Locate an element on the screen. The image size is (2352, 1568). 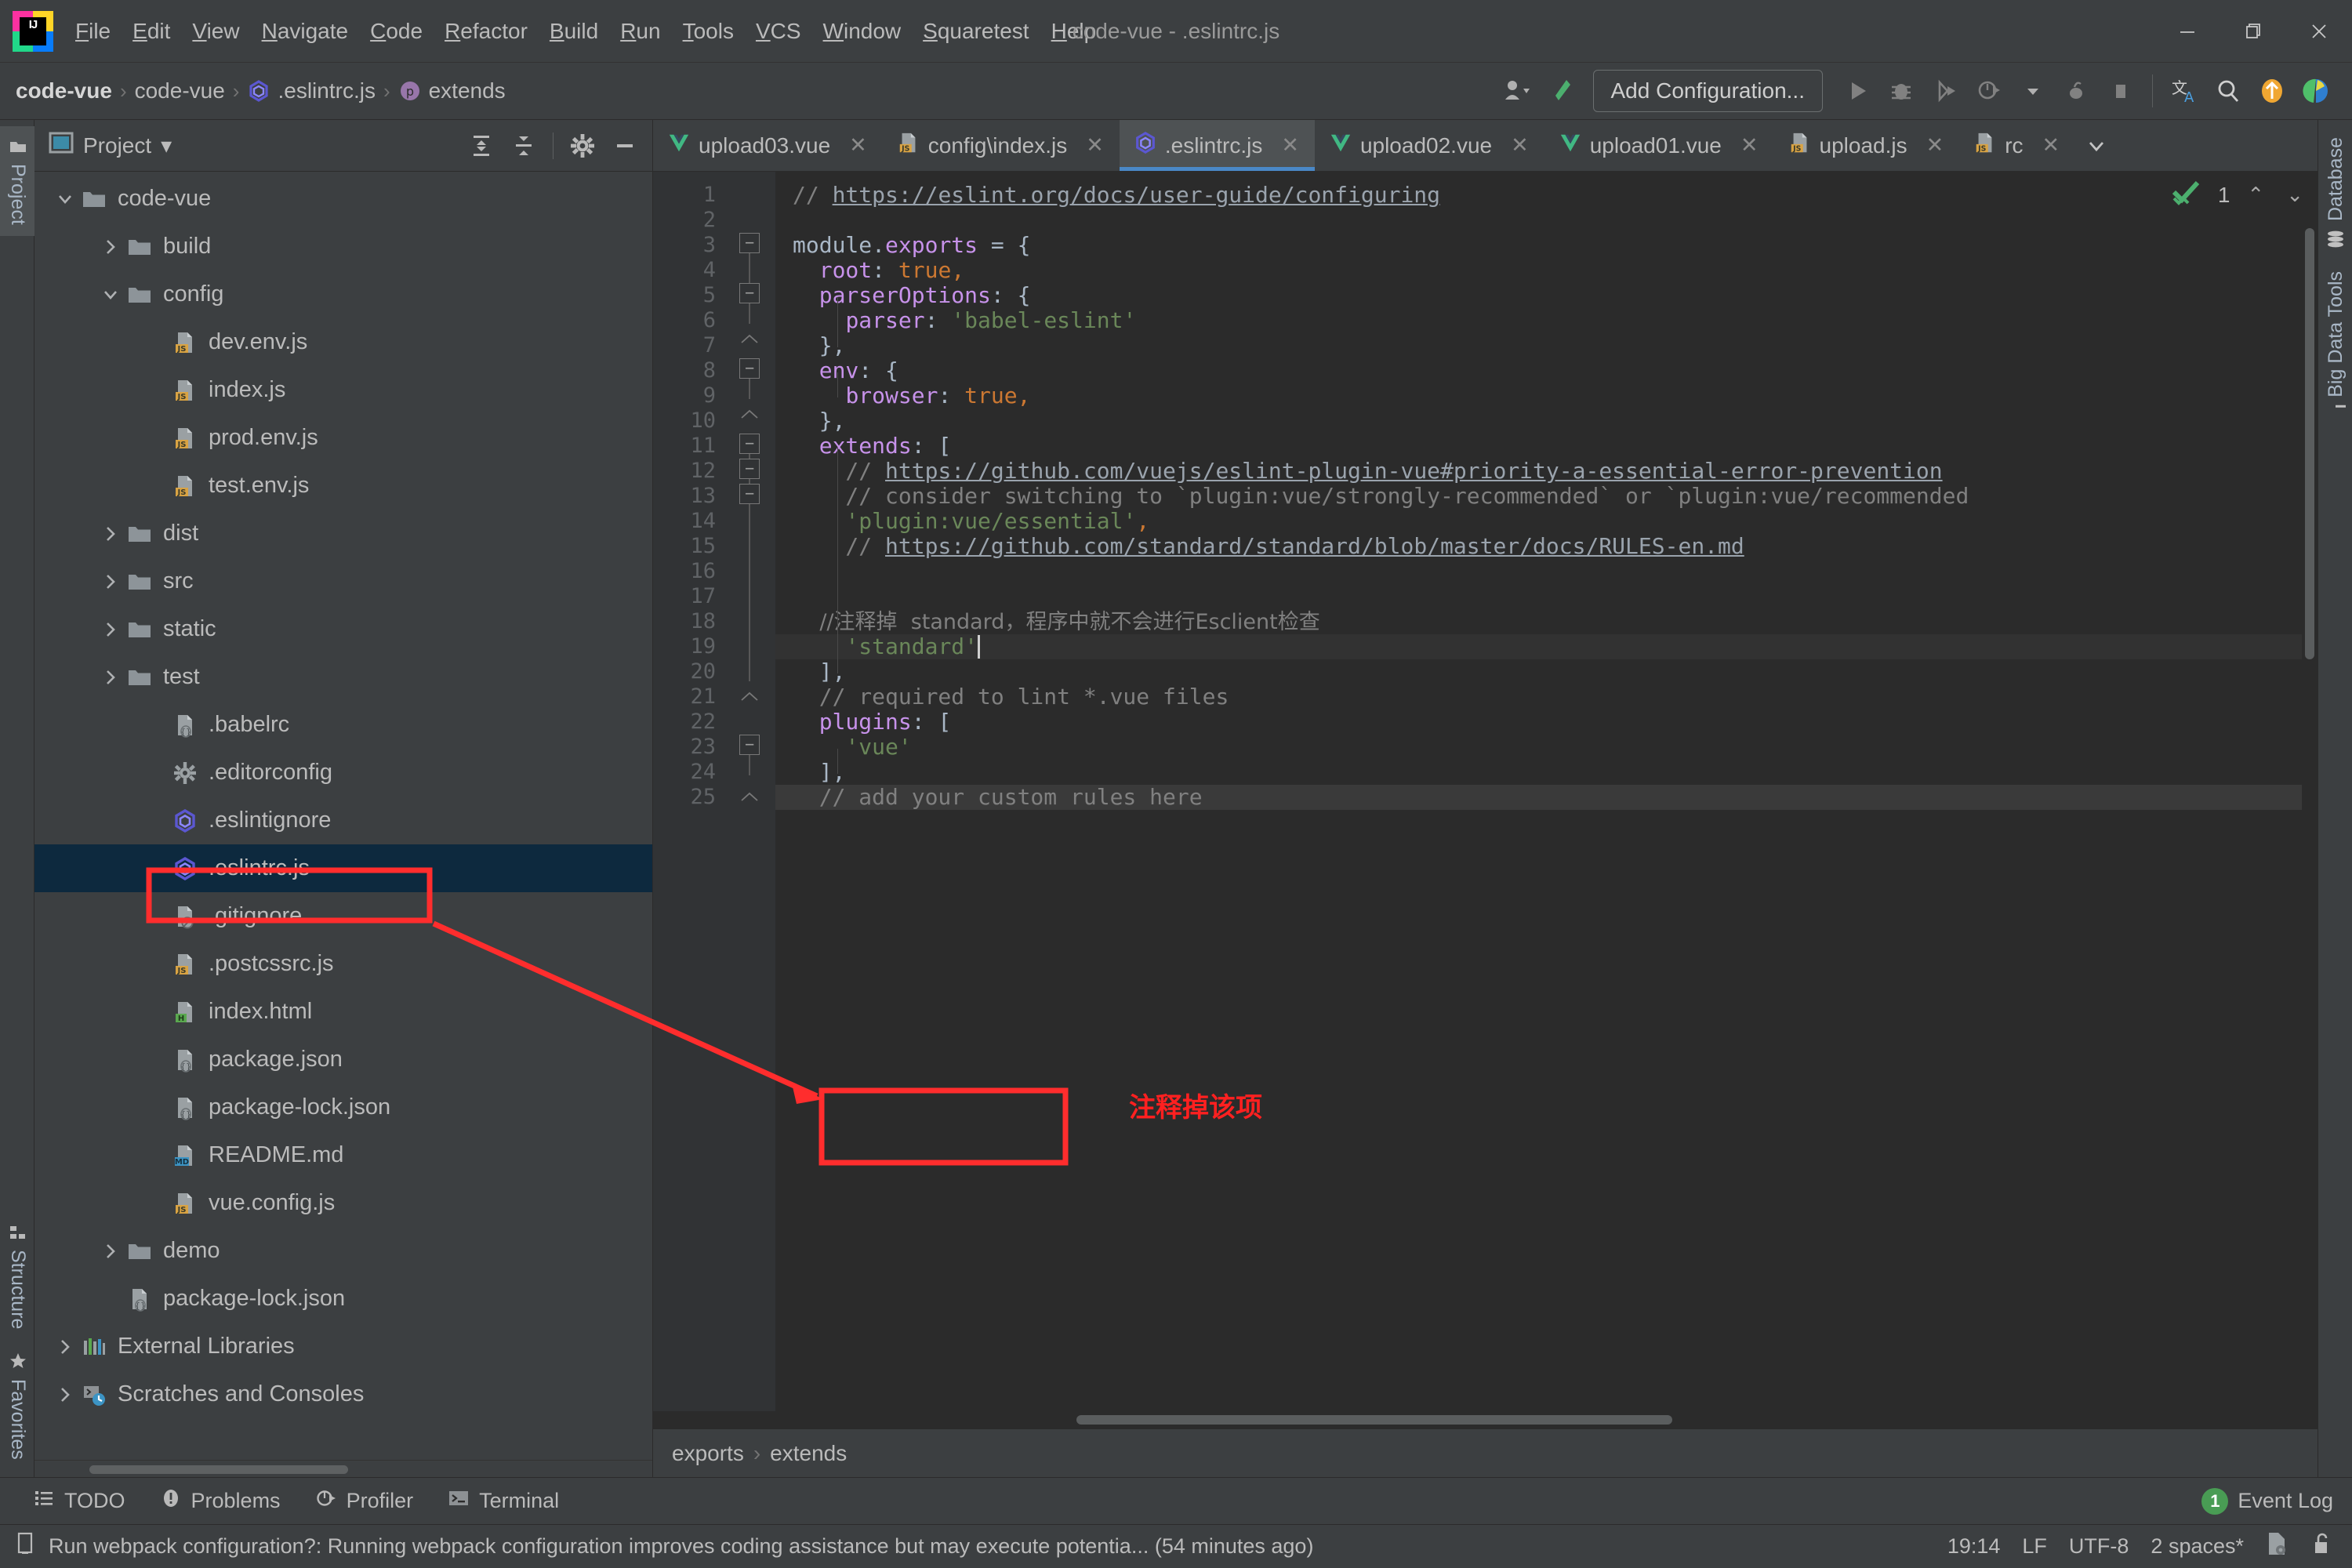
run-with-coverage-button is located at coordinates (1945, 91).